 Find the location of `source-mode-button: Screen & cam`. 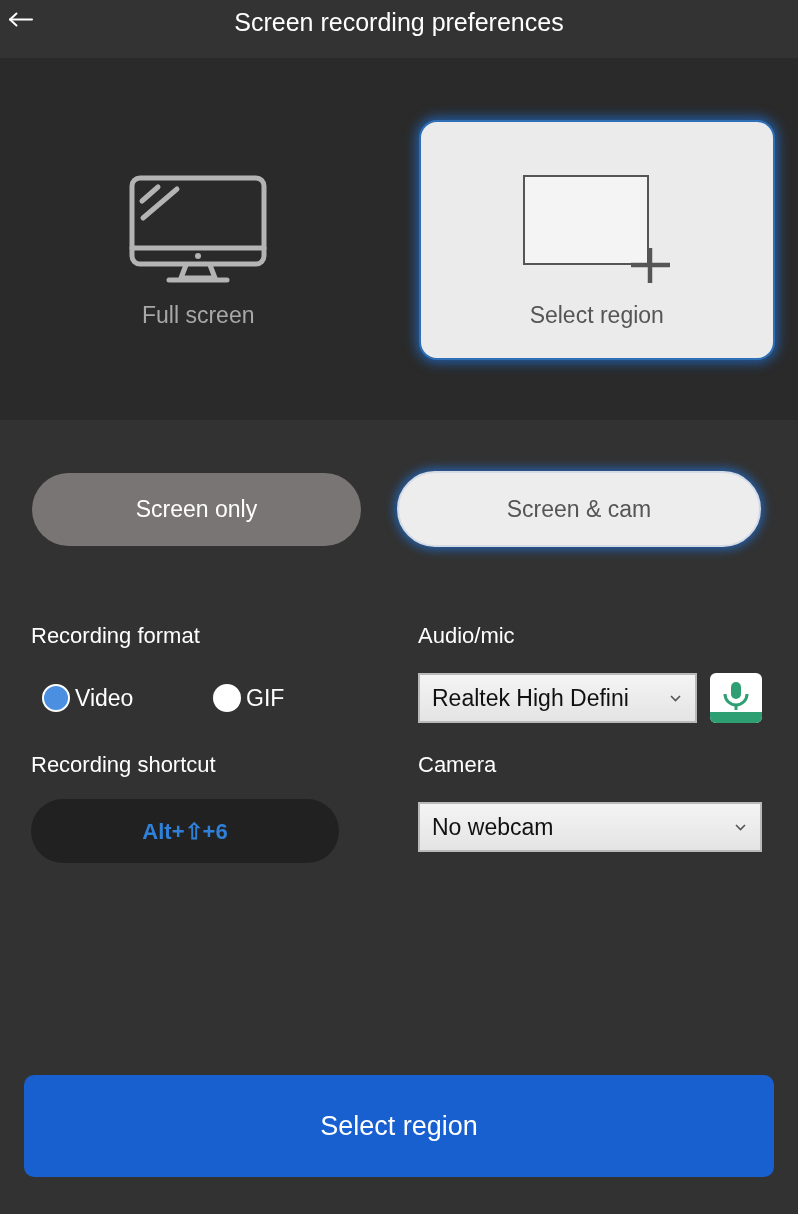

source-mode-button: Screen & cam is located at coordinates (579, 509).